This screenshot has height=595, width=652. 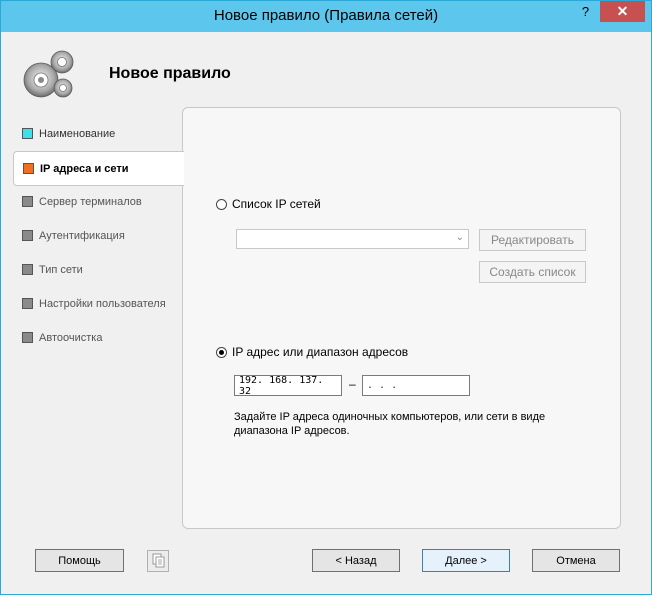 I want to click on step-item-authentication: Аутентификация, so click(x=98, y=235).